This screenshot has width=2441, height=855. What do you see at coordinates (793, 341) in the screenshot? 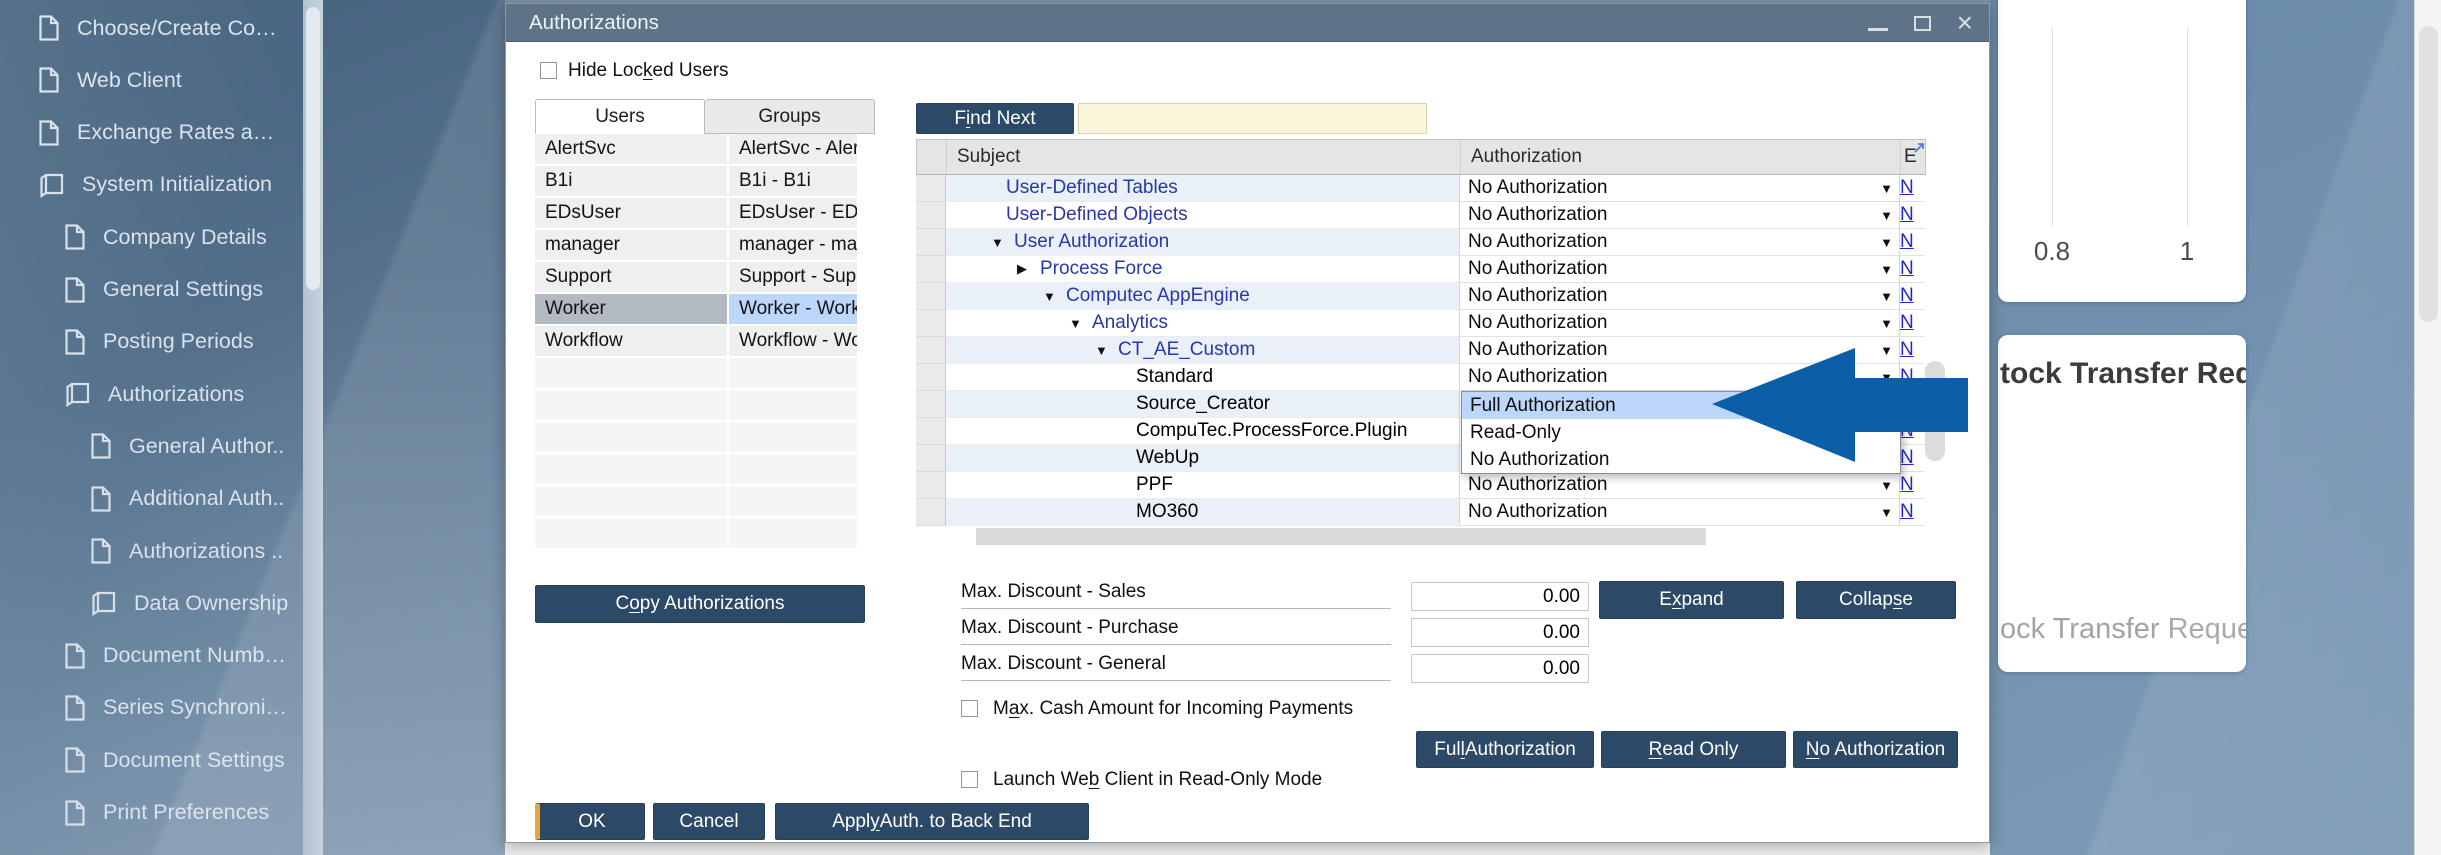
I see `user-display-cell: Workflow - Workflow` at bounding box center [793, 341].